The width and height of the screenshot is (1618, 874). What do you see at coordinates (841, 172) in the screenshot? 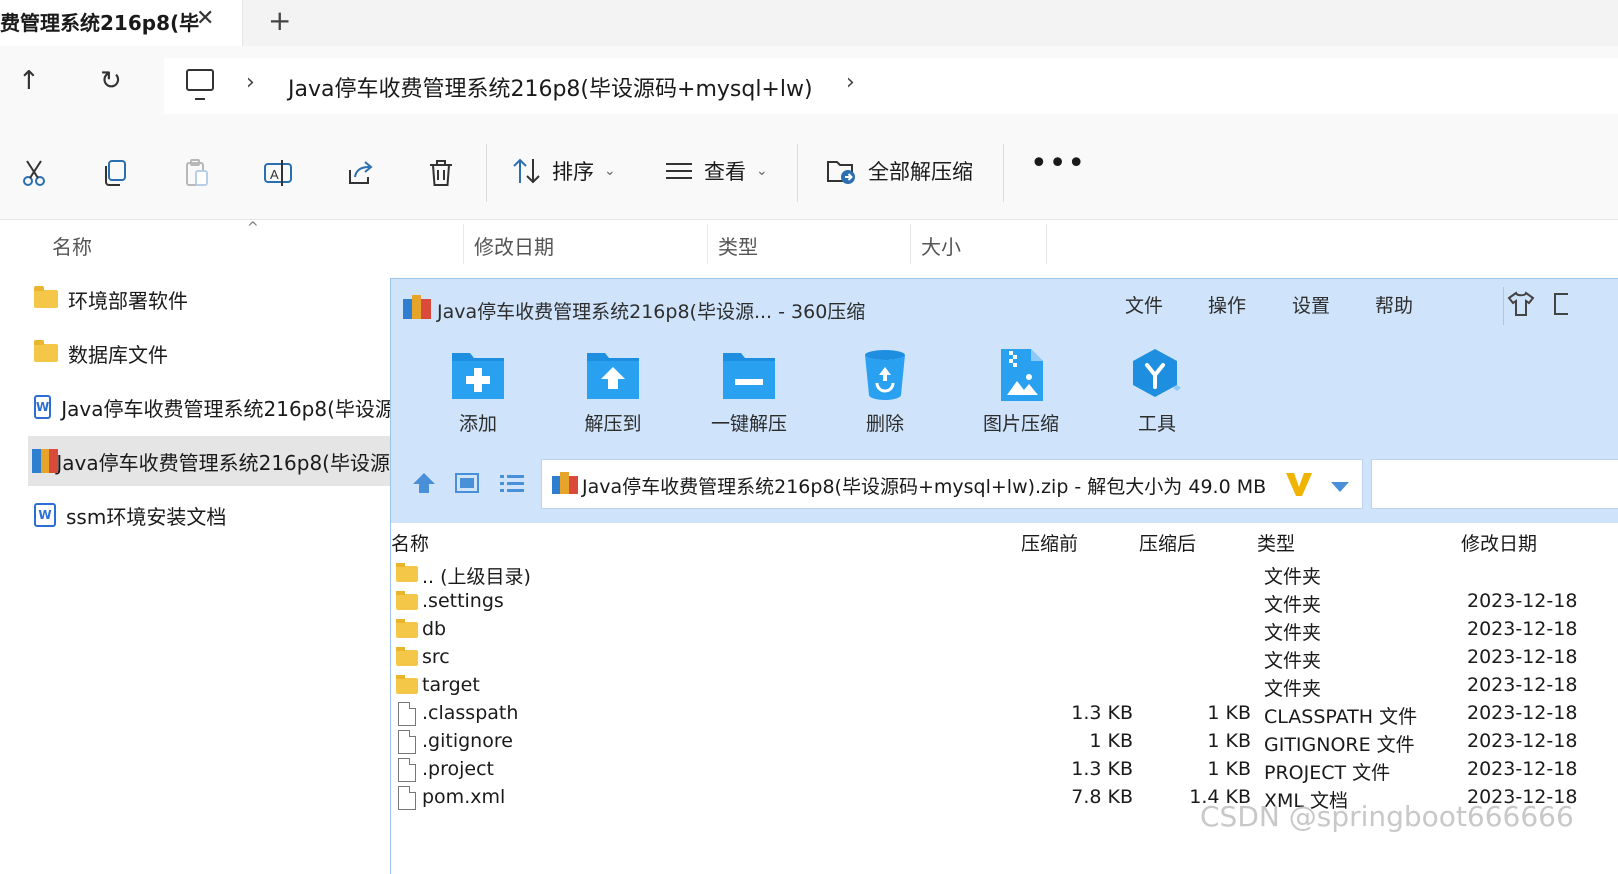
I see `extract-folder-icon` at bounding box center [841, 172].